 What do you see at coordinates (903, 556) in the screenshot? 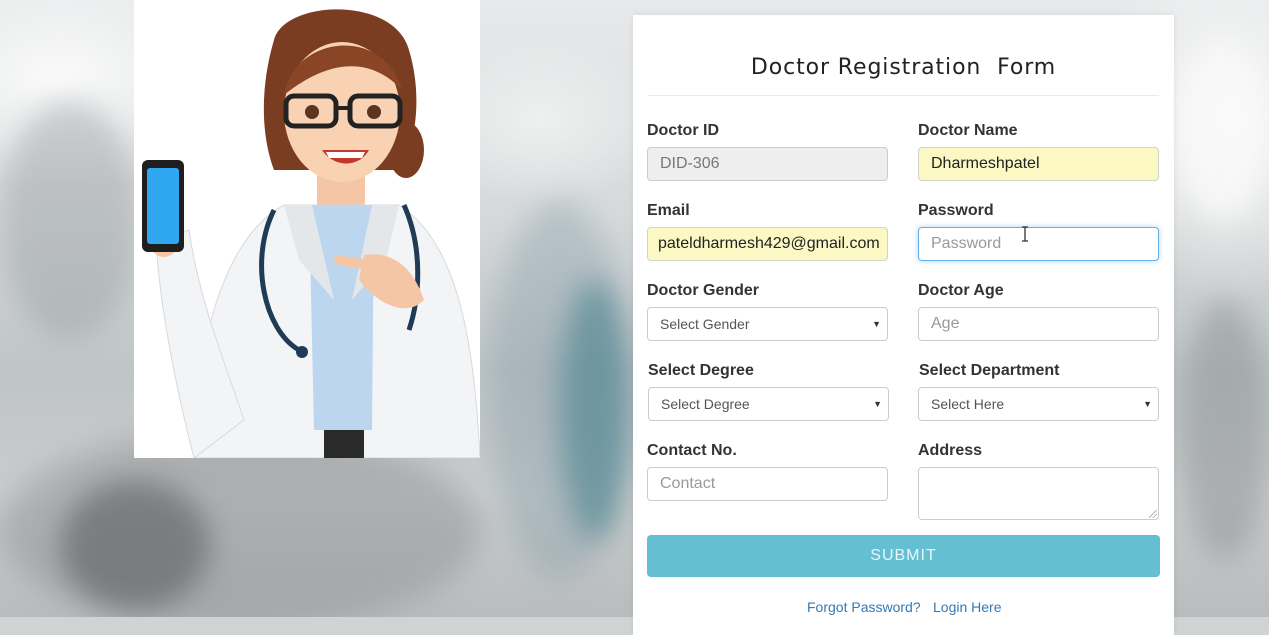
I see `submit-button: SUBMIT` at bounding box center [903, 556].